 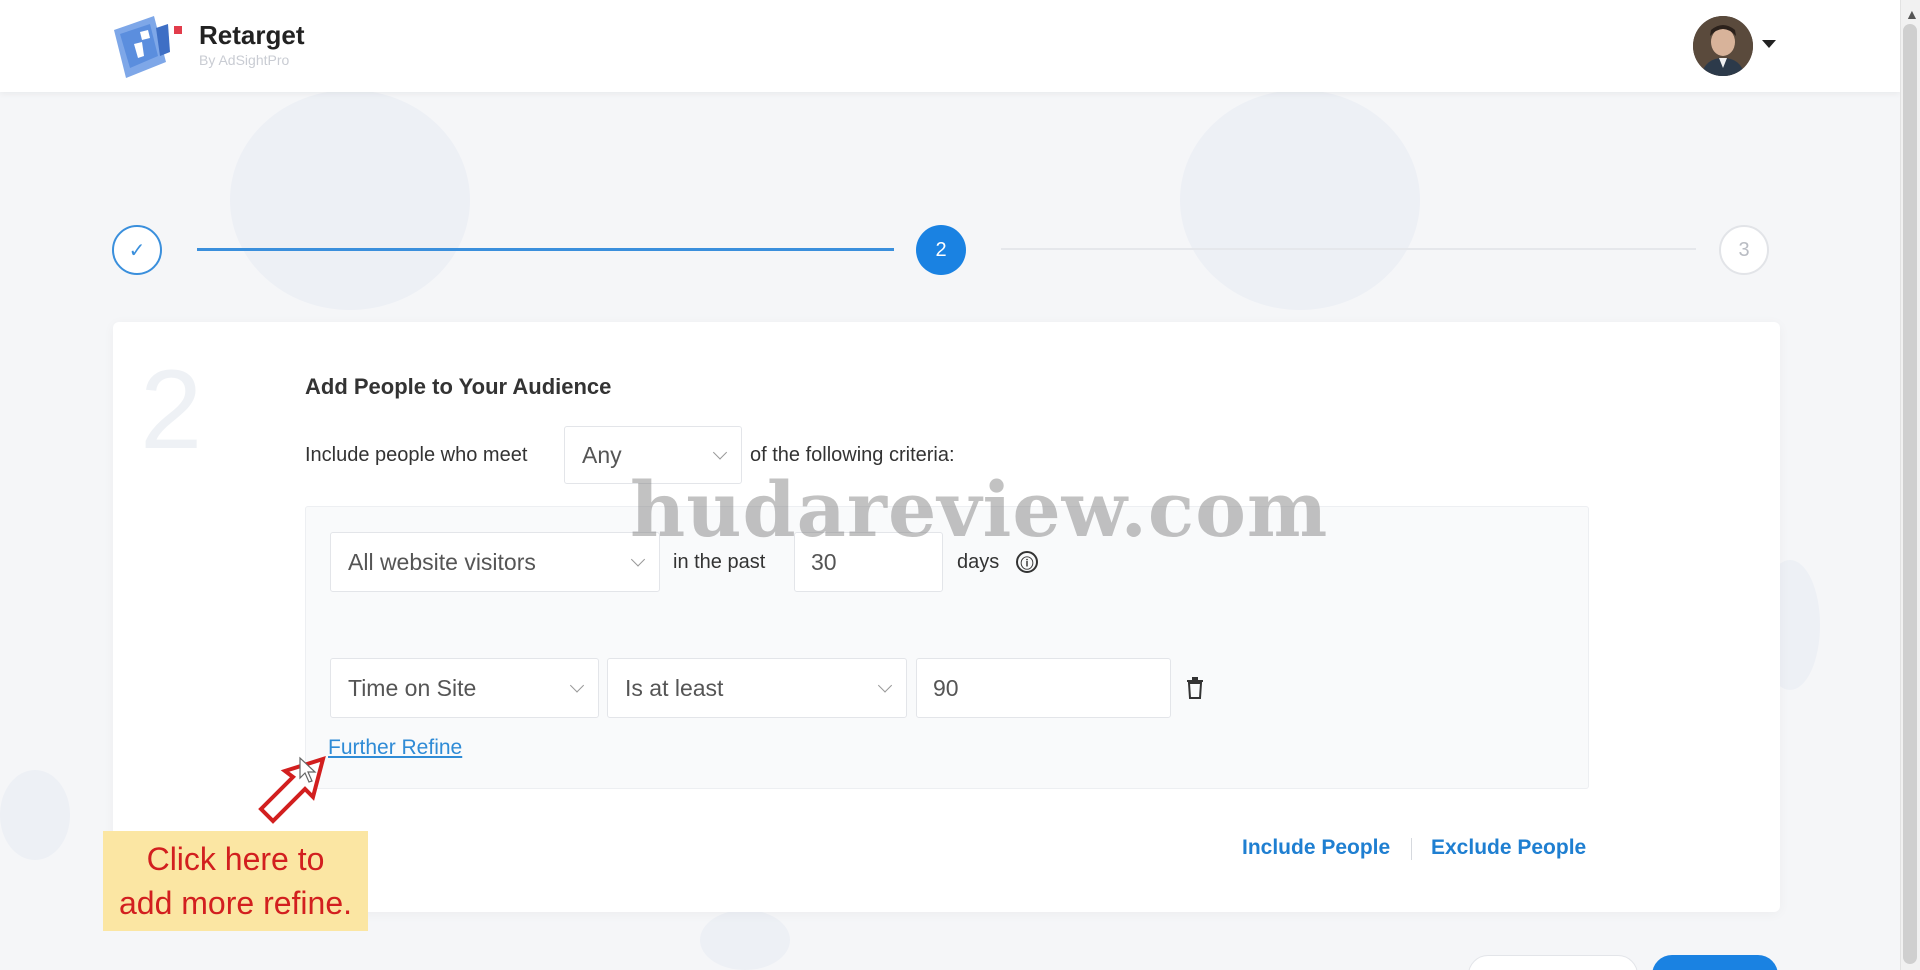 What do you see at coordinates (416, 455) in the screenshot?
I see `criteria-prefix: Include people who meet` at bounding box center [416, 455].